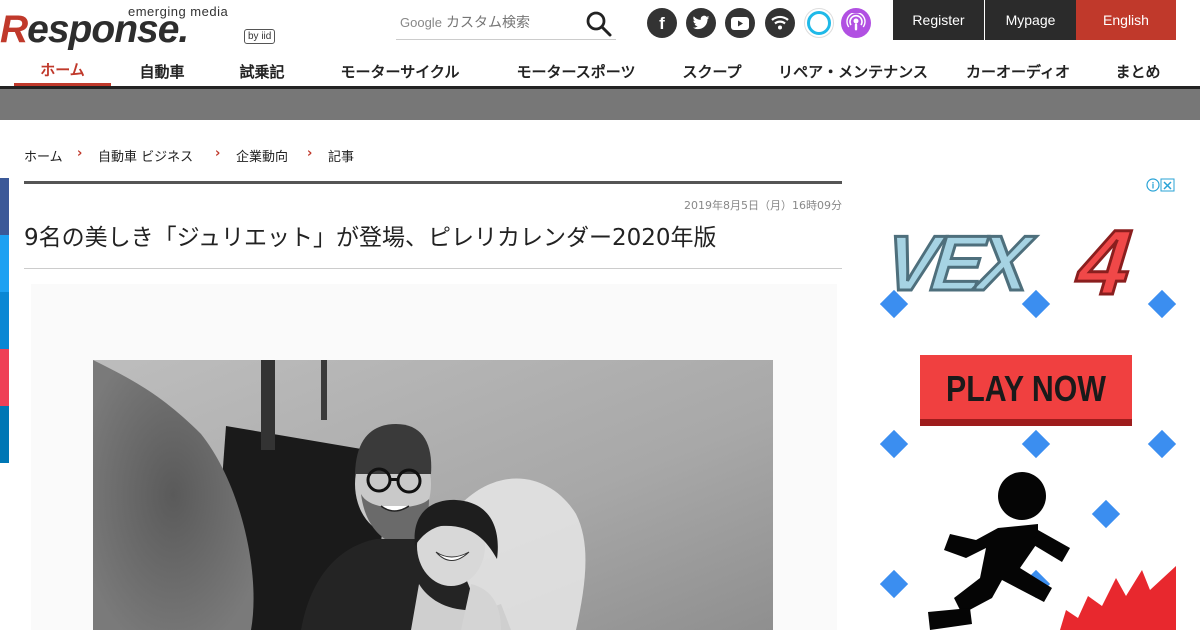 The width and height of the screenshot is (1200, 630). I want to click on podcast-icon, so click(856, 23).